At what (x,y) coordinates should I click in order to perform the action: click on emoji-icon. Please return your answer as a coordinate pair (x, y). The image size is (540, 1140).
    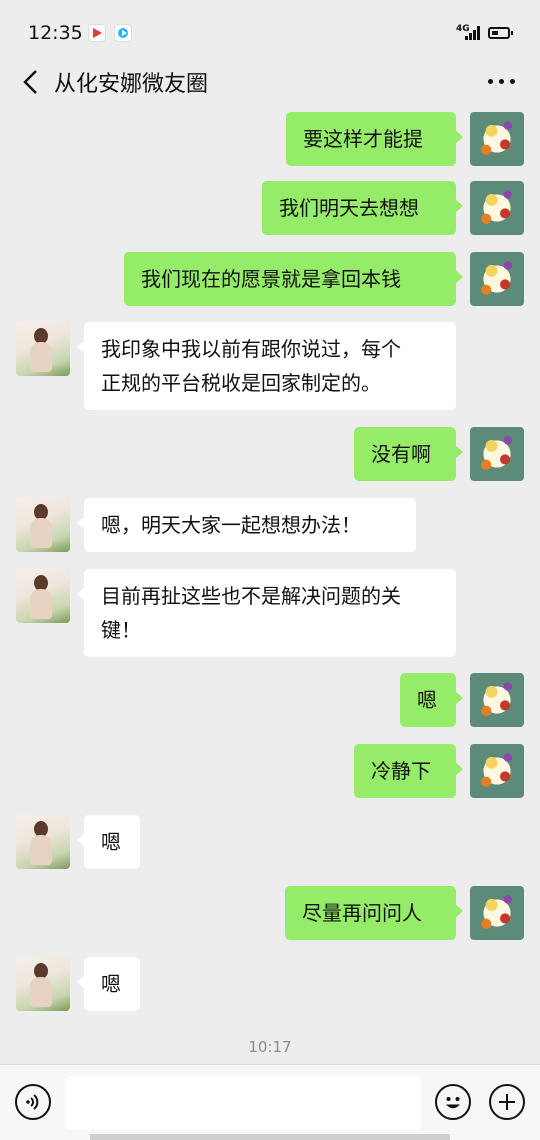
    Looking at the image, I should click on (453, 1102).